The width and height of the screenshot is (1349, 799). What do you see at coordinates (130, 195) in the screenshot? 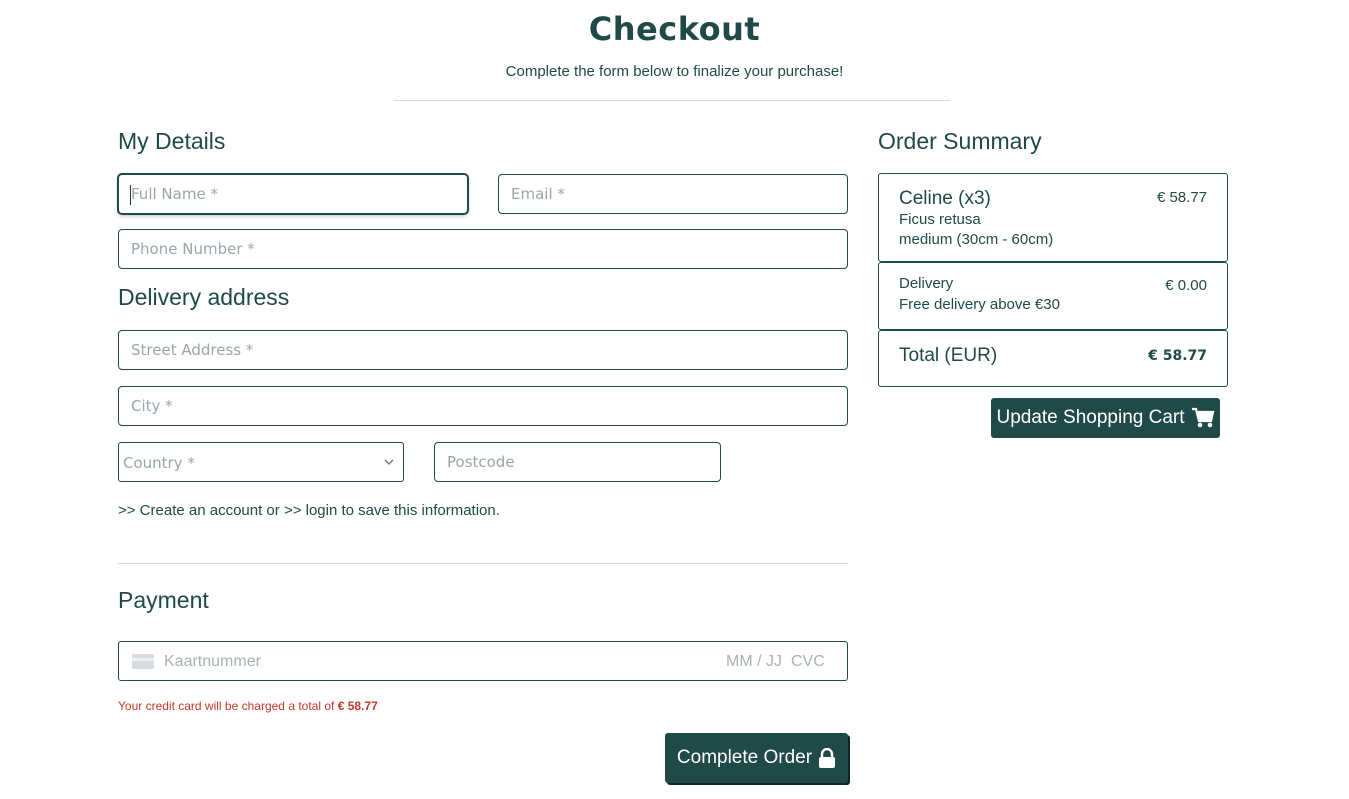
I see `text-cursor` at bounding box center [130, 195].